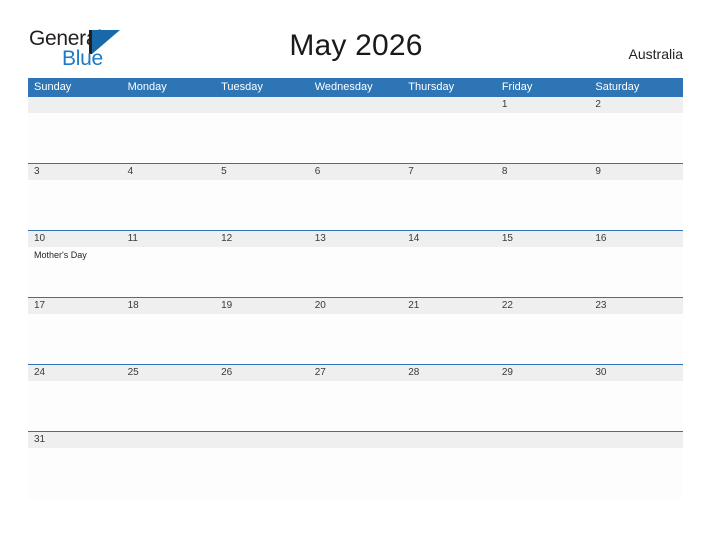 Image resolution: width=712 pixels, height=550 pixels. I want to click on day-number: 20, so click(356, 306).